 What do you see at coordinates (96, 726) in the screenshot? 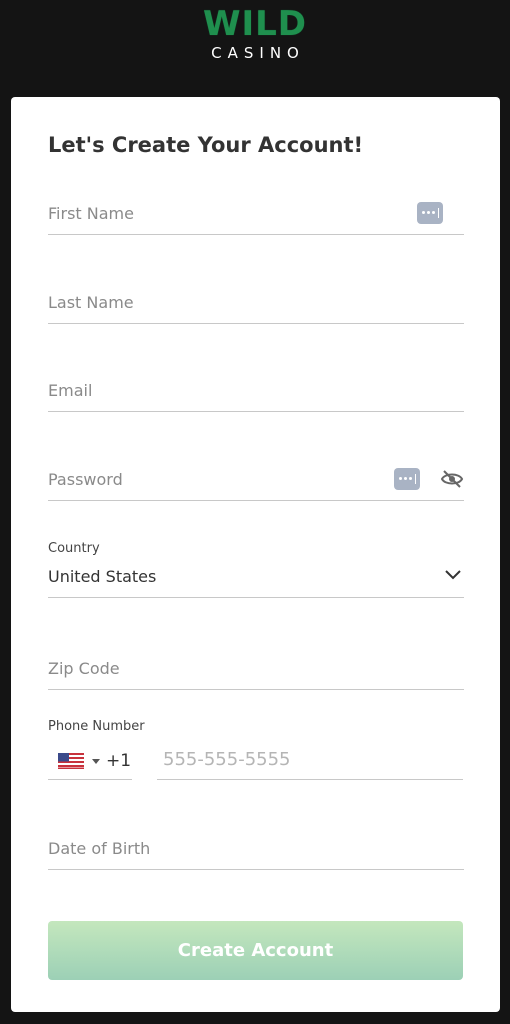
I see `phone-label: Phone Number` at bounding box center [96, 726].